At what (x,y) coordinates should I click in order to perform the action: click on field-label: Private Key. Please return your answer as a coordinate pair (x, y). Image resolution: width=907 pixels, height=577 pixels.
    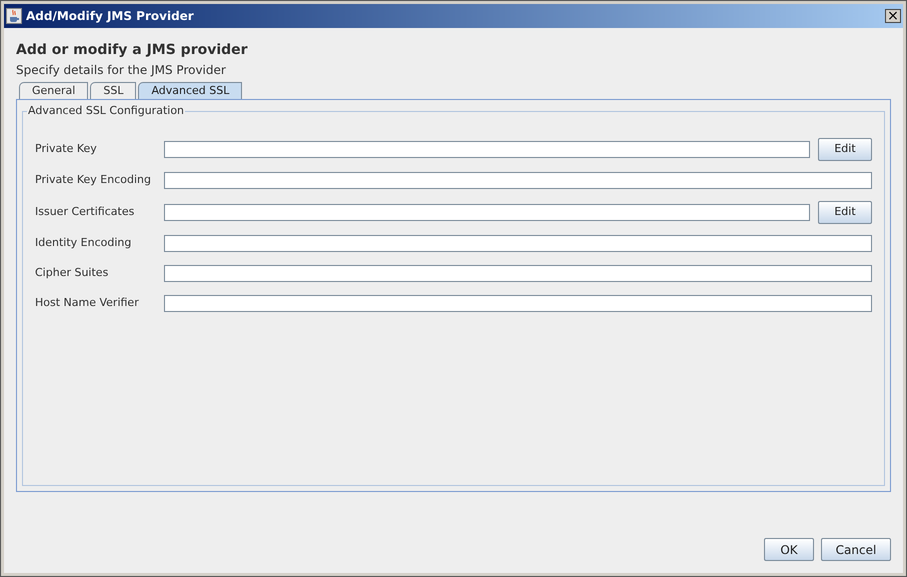
    Looking at the image, I should click on (66, 148).